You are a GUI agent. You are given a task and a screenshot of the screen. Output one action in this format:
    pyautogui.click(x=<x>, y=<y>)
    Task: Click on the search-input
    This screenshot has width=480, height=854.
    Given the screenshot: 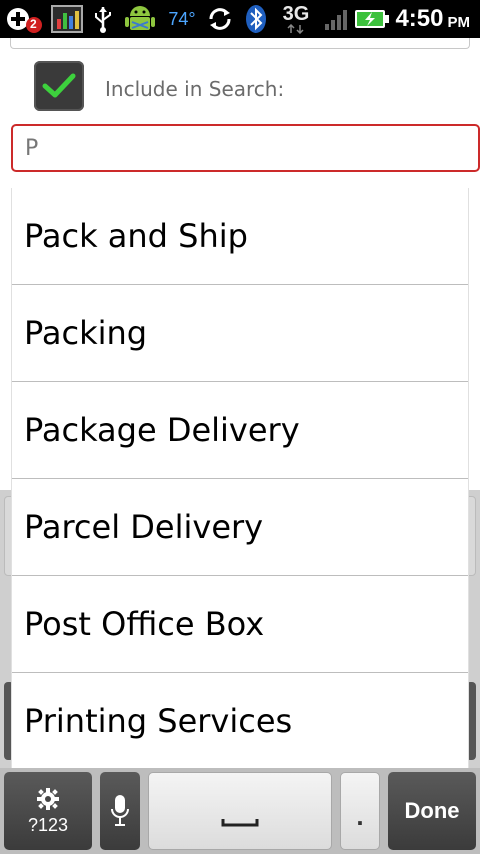 What is the action you would take?
    pyautogui.click(x=245, y=148)
    